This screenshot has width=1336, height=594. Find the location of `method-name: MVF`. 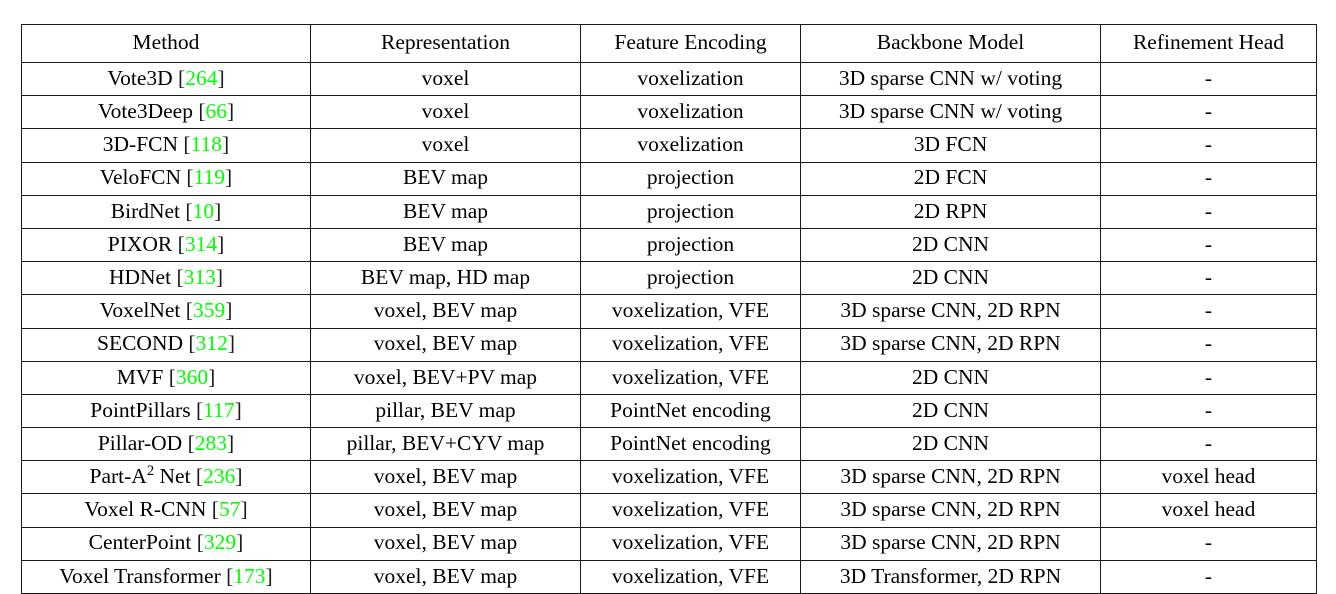

method-name: MVF is located at coordinates (140, 376).